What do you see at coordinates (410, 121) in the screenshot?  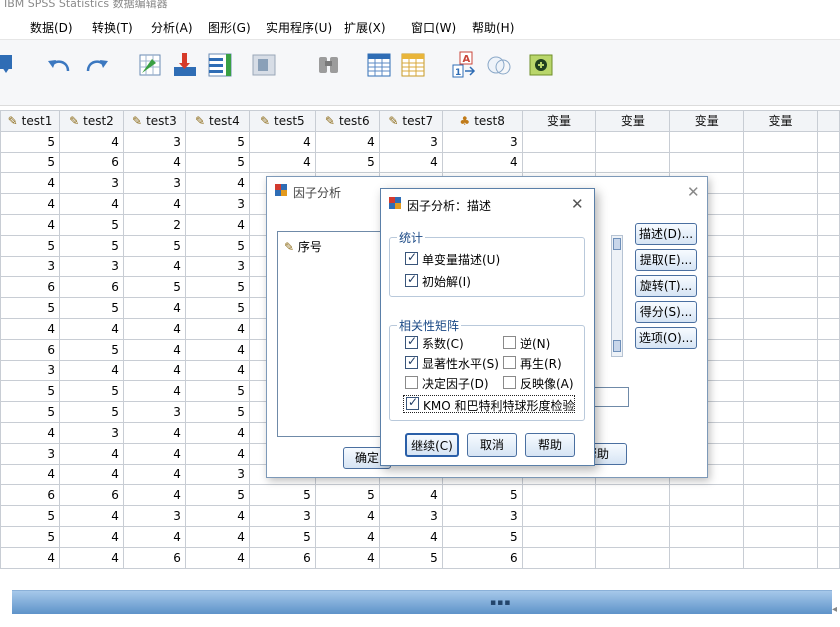 I see `column-header-7: ✎ test7` at bounding box center [410, 121].